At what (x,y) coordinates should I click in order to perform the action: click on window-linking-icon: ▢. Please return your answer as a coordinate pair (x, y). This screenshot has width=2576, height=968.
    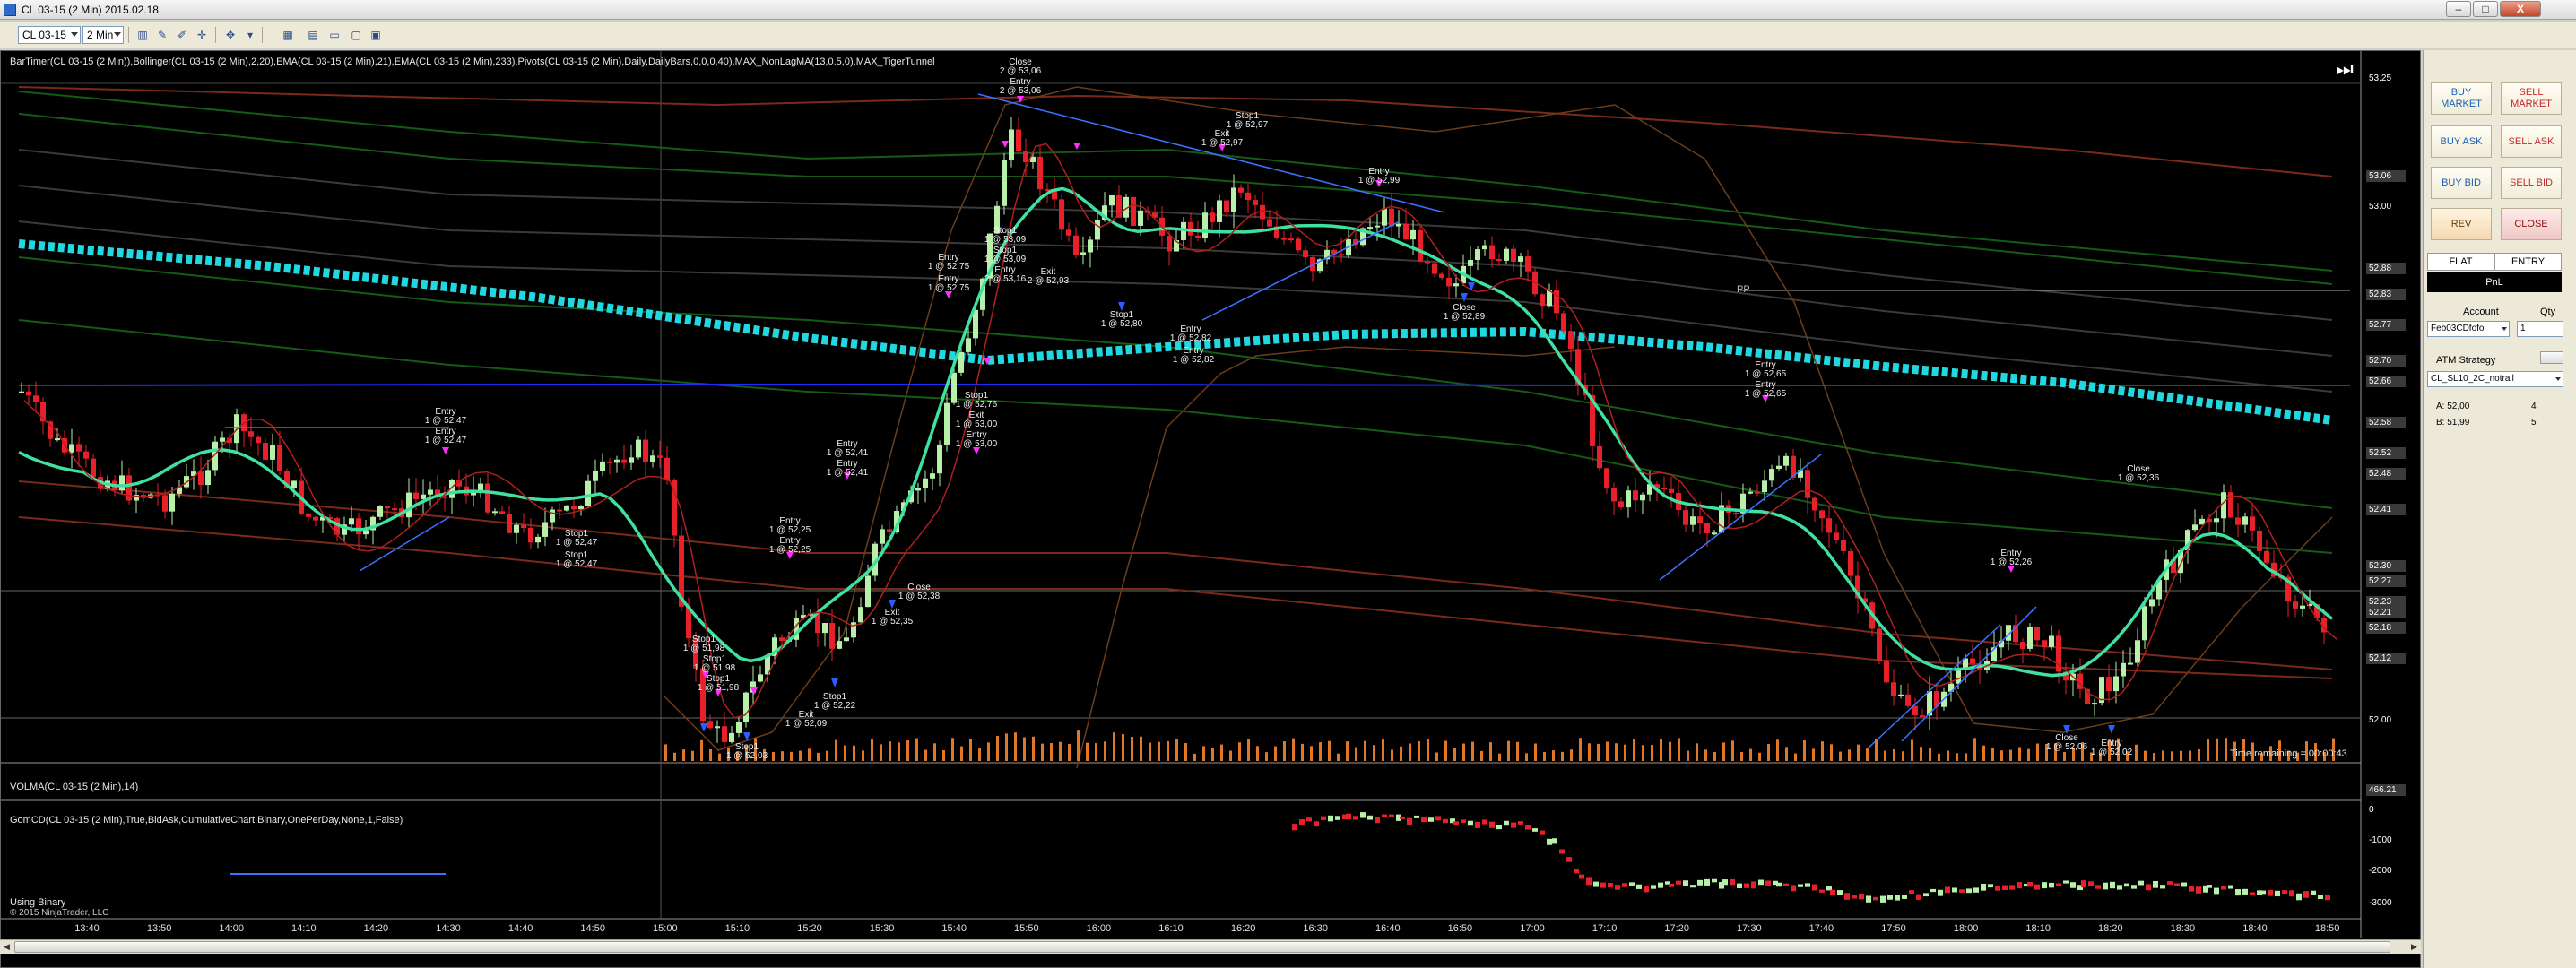
    Looking at the image, I should click on (356, 35).